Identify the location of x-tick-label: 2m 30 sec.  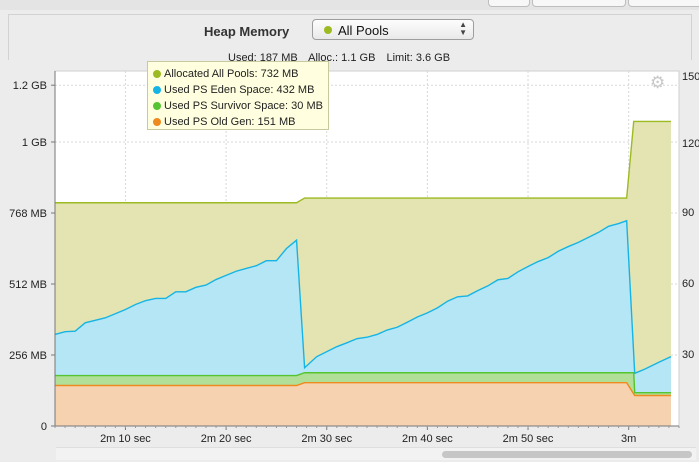
(326, 439).